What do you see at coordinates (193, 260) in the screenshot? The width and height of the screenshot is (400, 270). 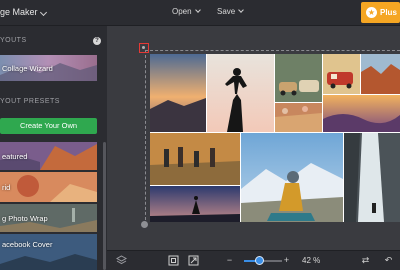 I see `expand-icon` at bounding box center [193, 260].